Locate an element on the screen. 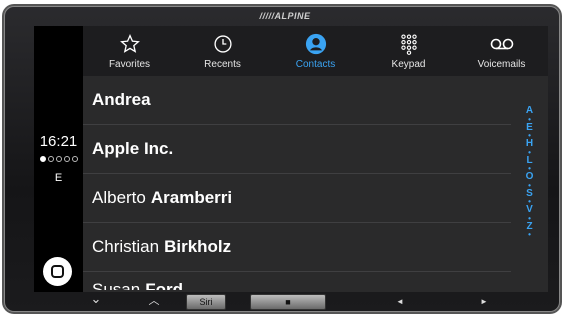 The width and height of the screenshot is (564, 317). signal-strength is located at coordinates (59, 159).